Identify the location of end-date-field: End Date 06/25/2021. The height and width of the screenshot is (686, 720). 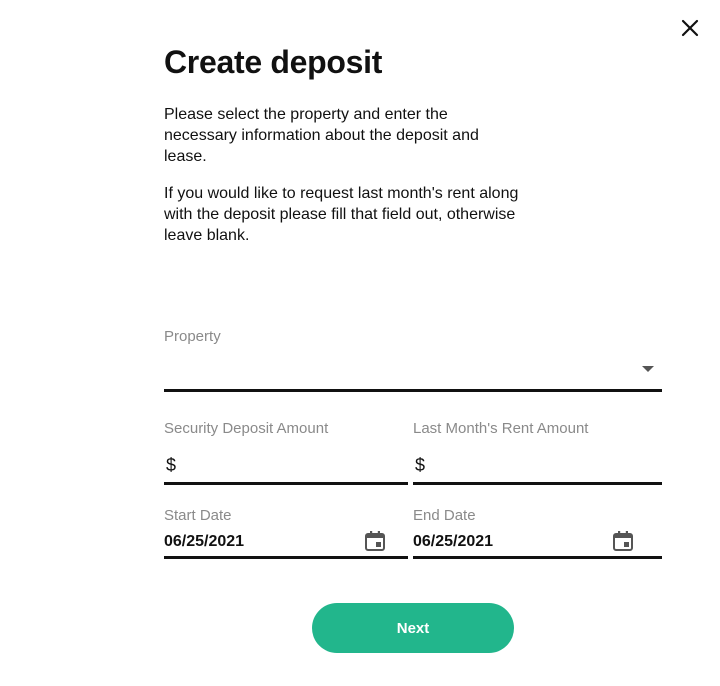
(537, 535).